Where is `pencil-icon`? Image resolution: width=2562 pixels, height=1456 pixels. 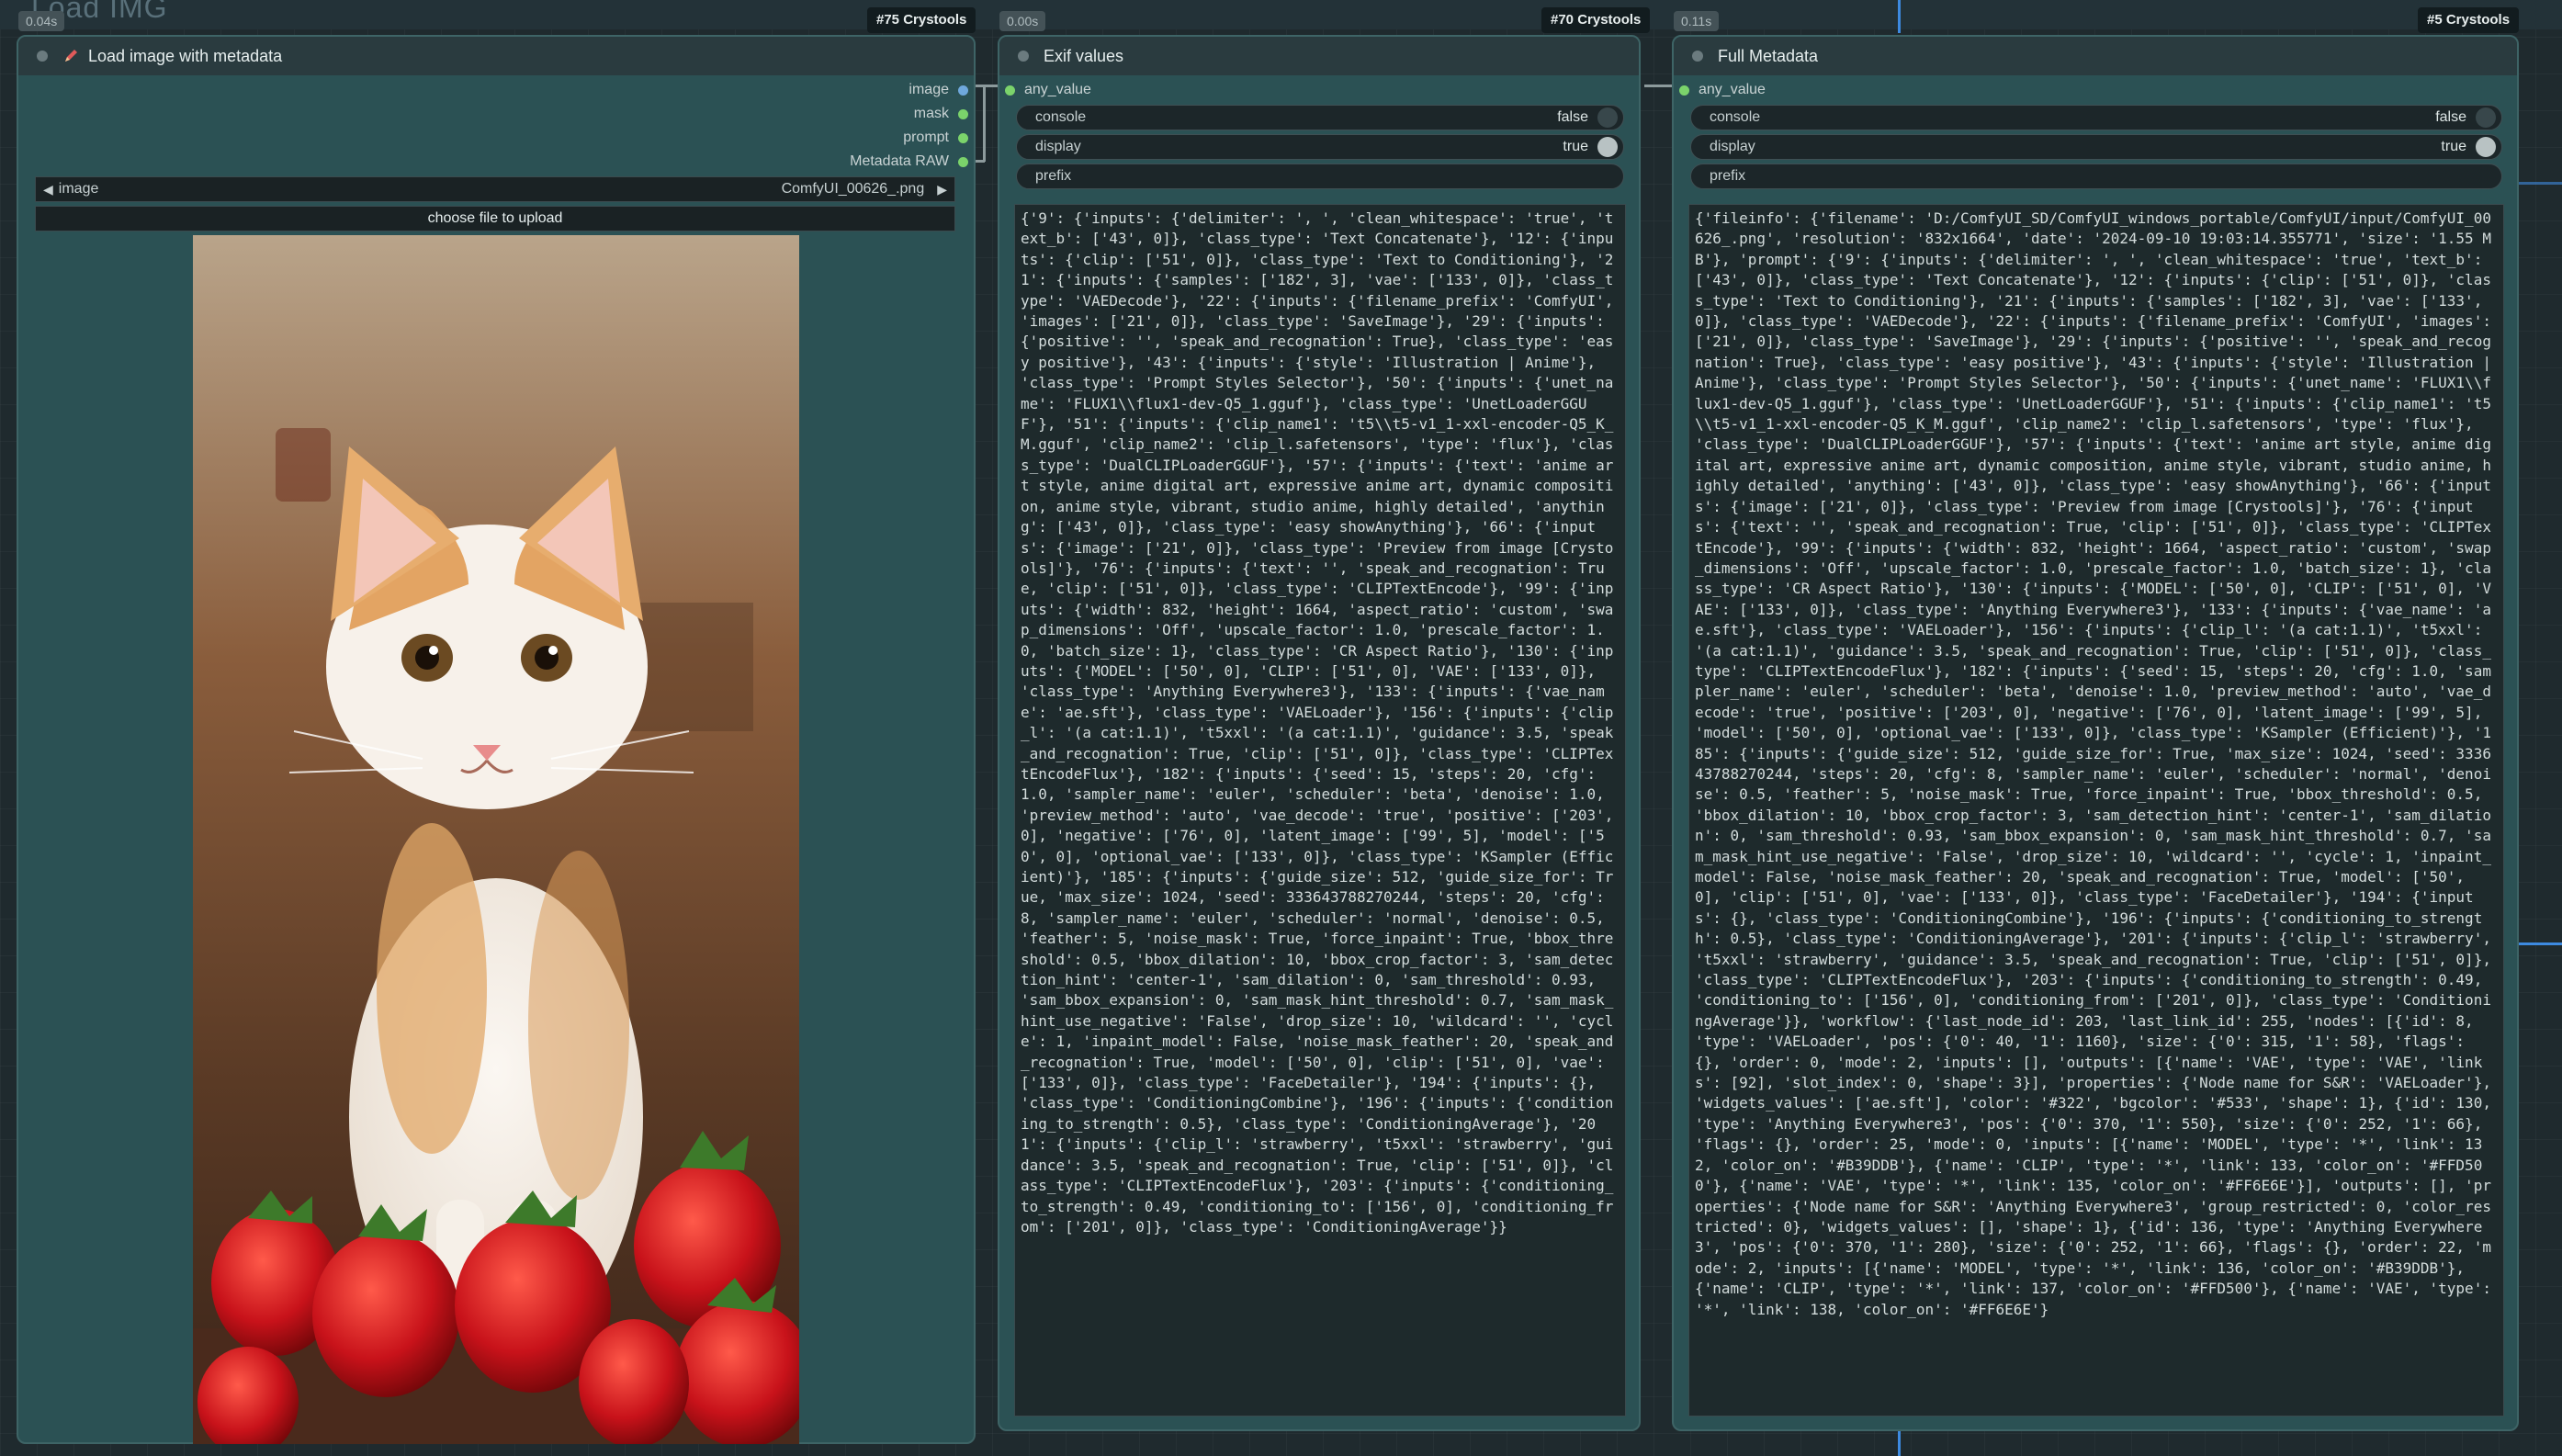 pencil-icon is located at coordinates (70, 56).